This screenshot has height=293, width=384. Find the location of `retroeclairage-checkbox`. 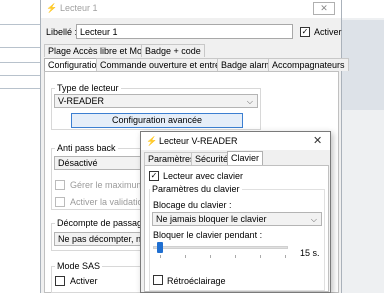

retroeclairage-checkbox is located at coordinates (158, 280).